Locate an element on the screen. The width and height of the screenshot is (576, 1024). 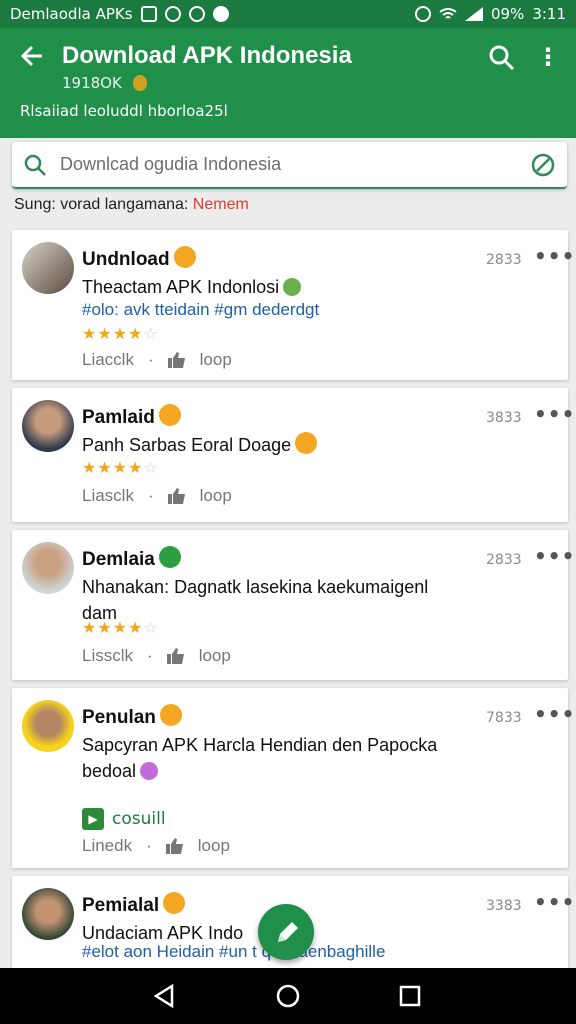
search-box: Downlcad ogudia Indonesia is located at coordinates (289, 165).